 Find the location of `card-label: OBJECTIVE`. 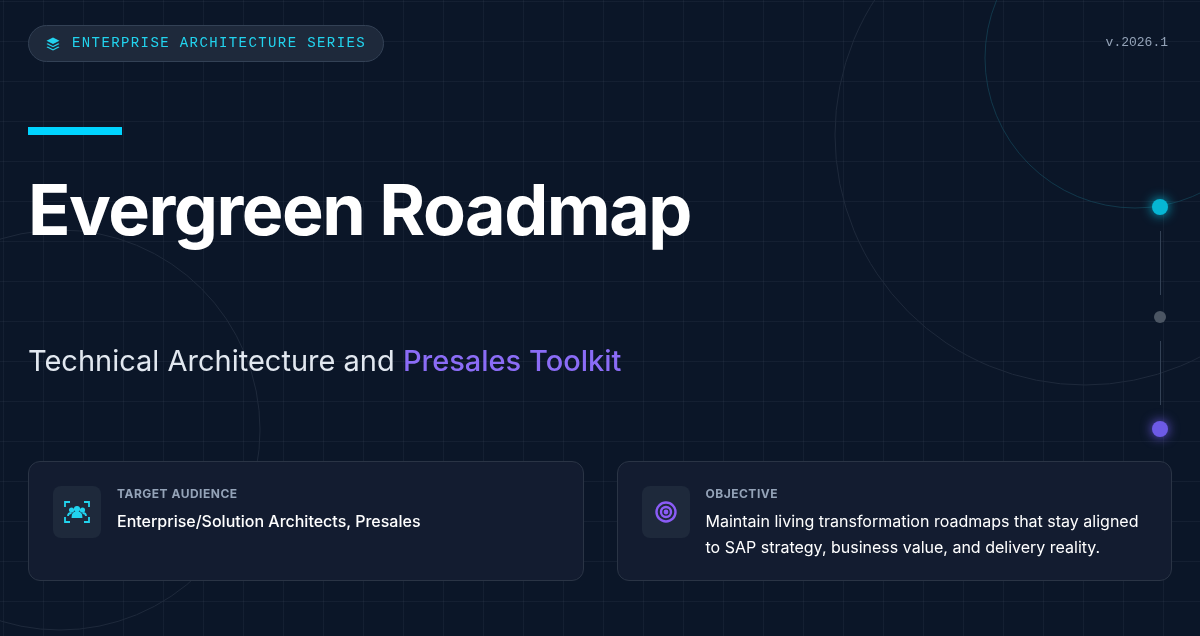

card-label: OBJECTIVE is located at coordinates (742, 494).